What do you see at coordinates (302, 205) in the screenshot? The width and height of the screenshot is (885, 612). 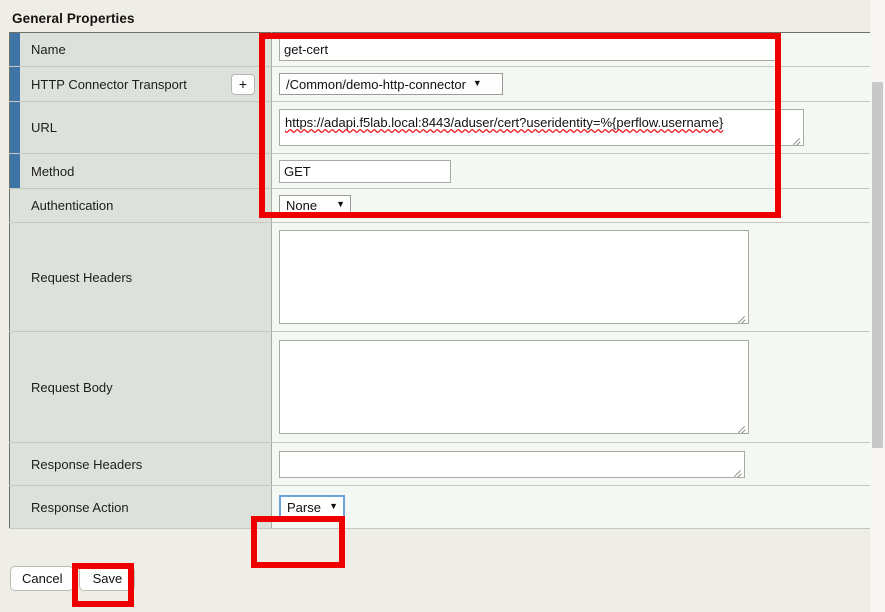 I see `authentication-value: None` at bounding box center [302, 205].